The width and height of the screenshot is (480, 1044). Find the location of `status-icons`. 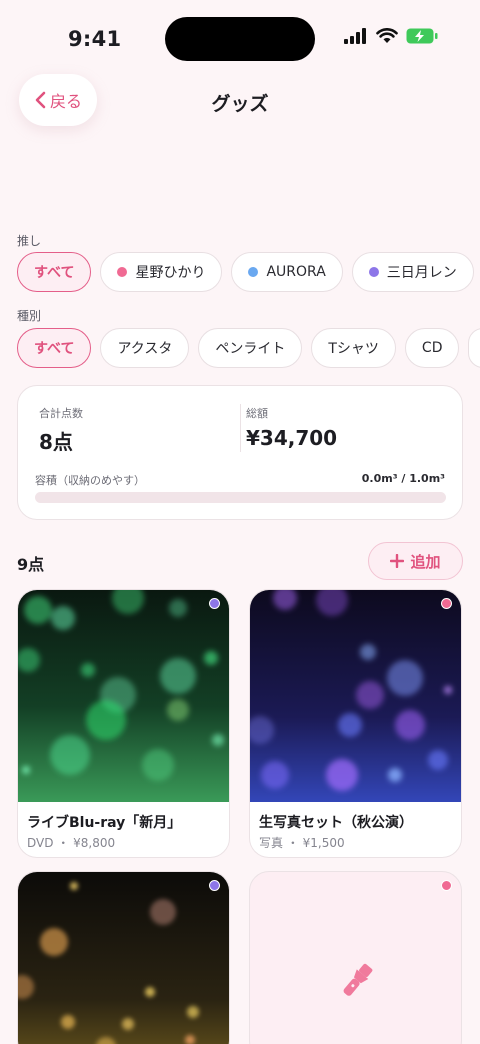

status-icons is located at coordinates (391, 36).